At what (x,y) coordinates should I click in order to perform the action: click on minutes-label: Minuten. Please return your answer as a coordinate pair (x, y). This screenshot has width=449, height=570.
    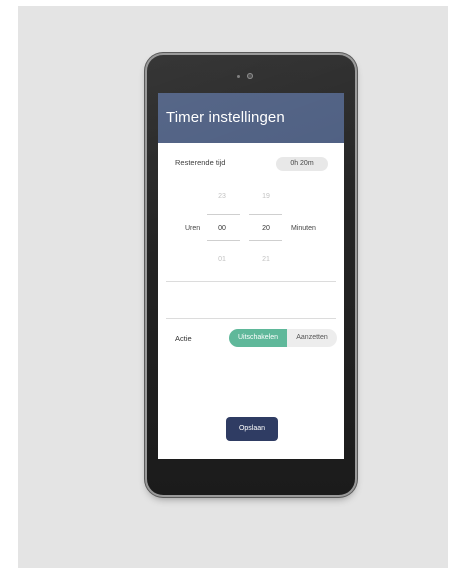
    Looking at the image, I should click on (303, 228).